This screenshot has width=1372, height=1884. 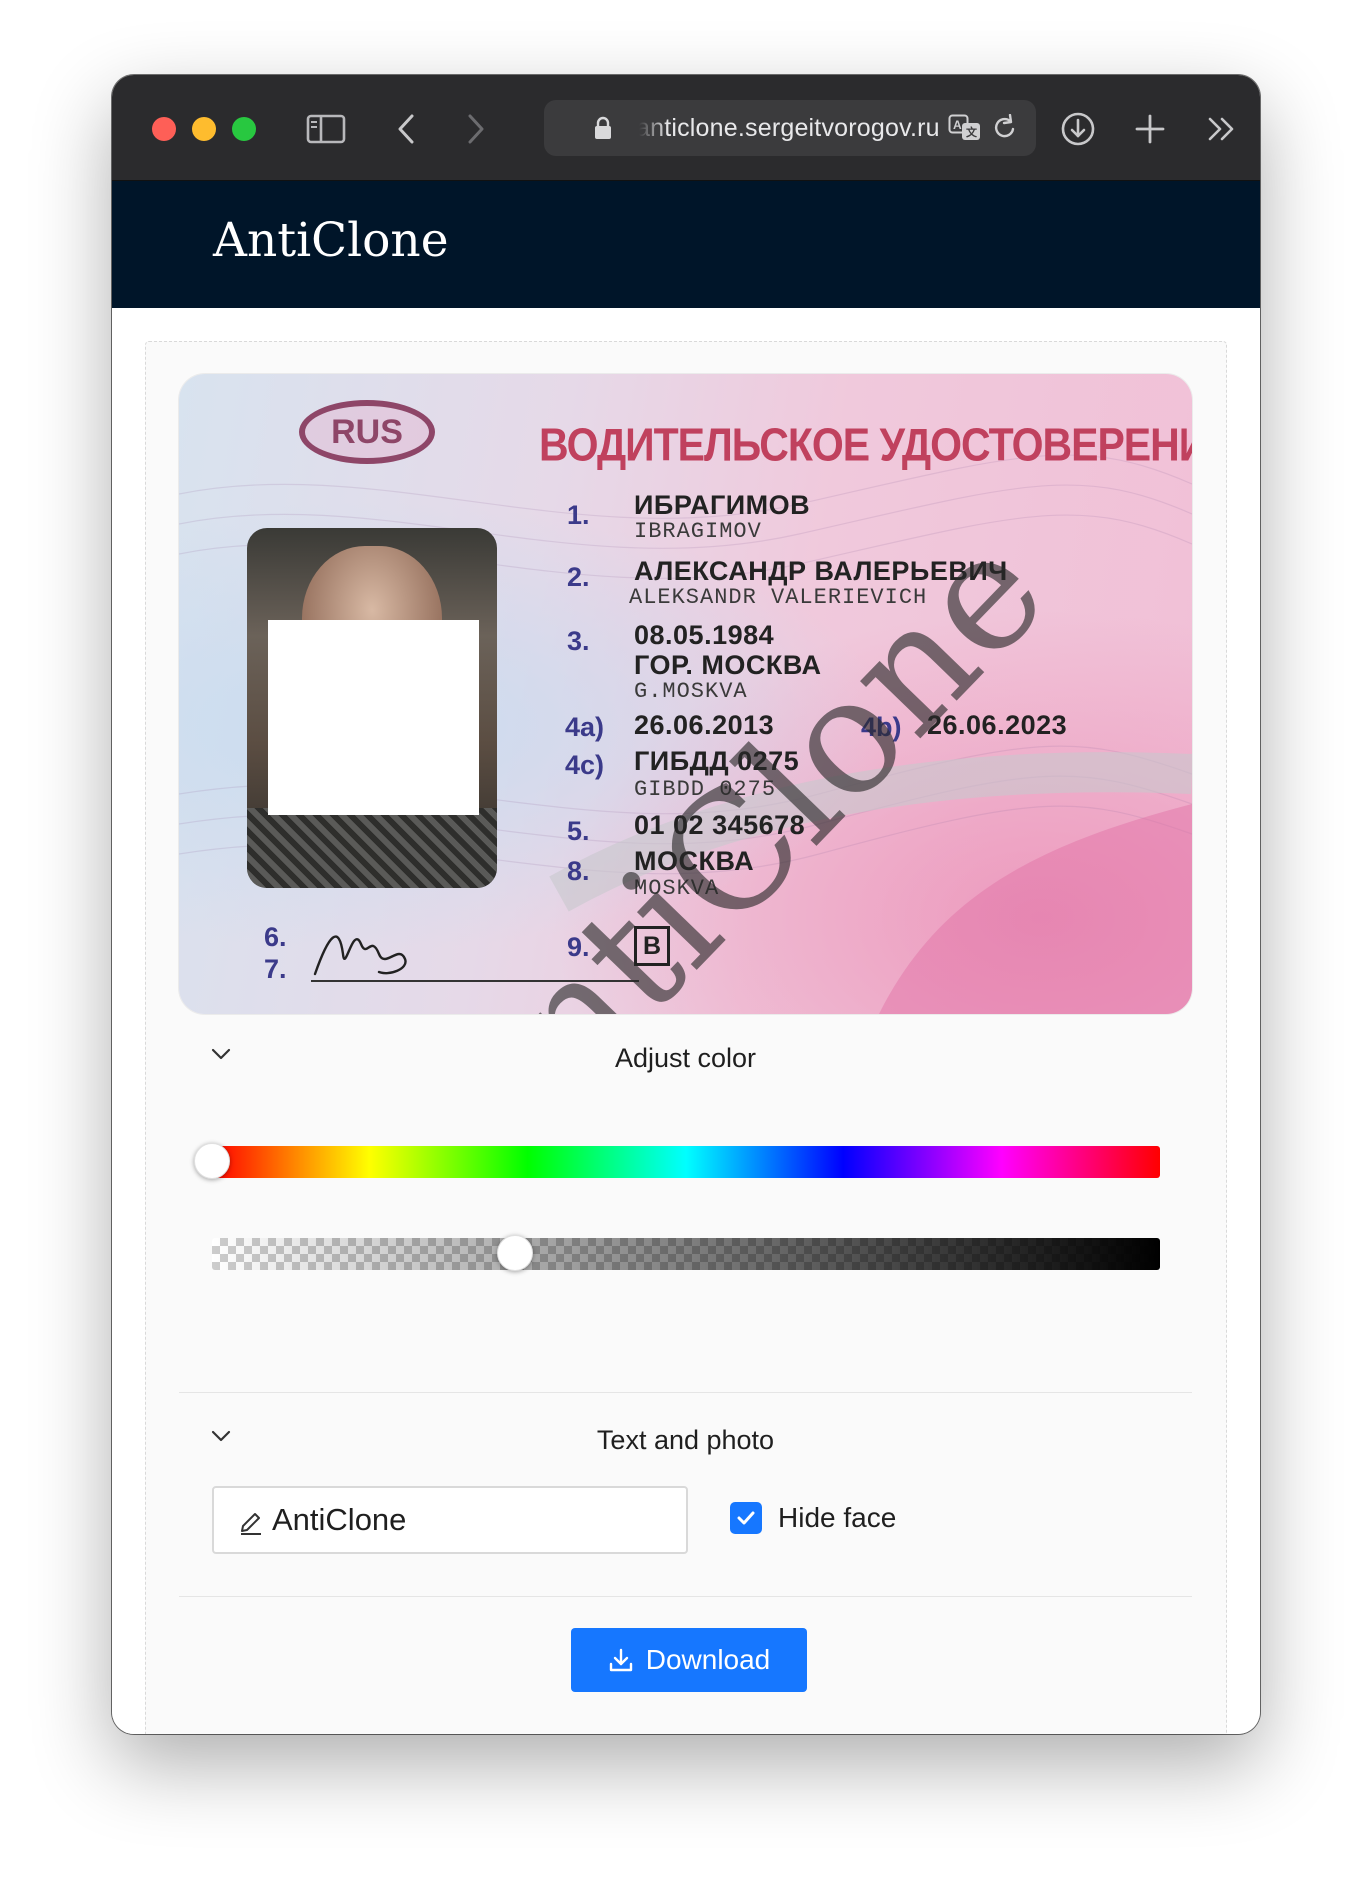 I want to click on field-number: 4a), so click(x=585, y=727).